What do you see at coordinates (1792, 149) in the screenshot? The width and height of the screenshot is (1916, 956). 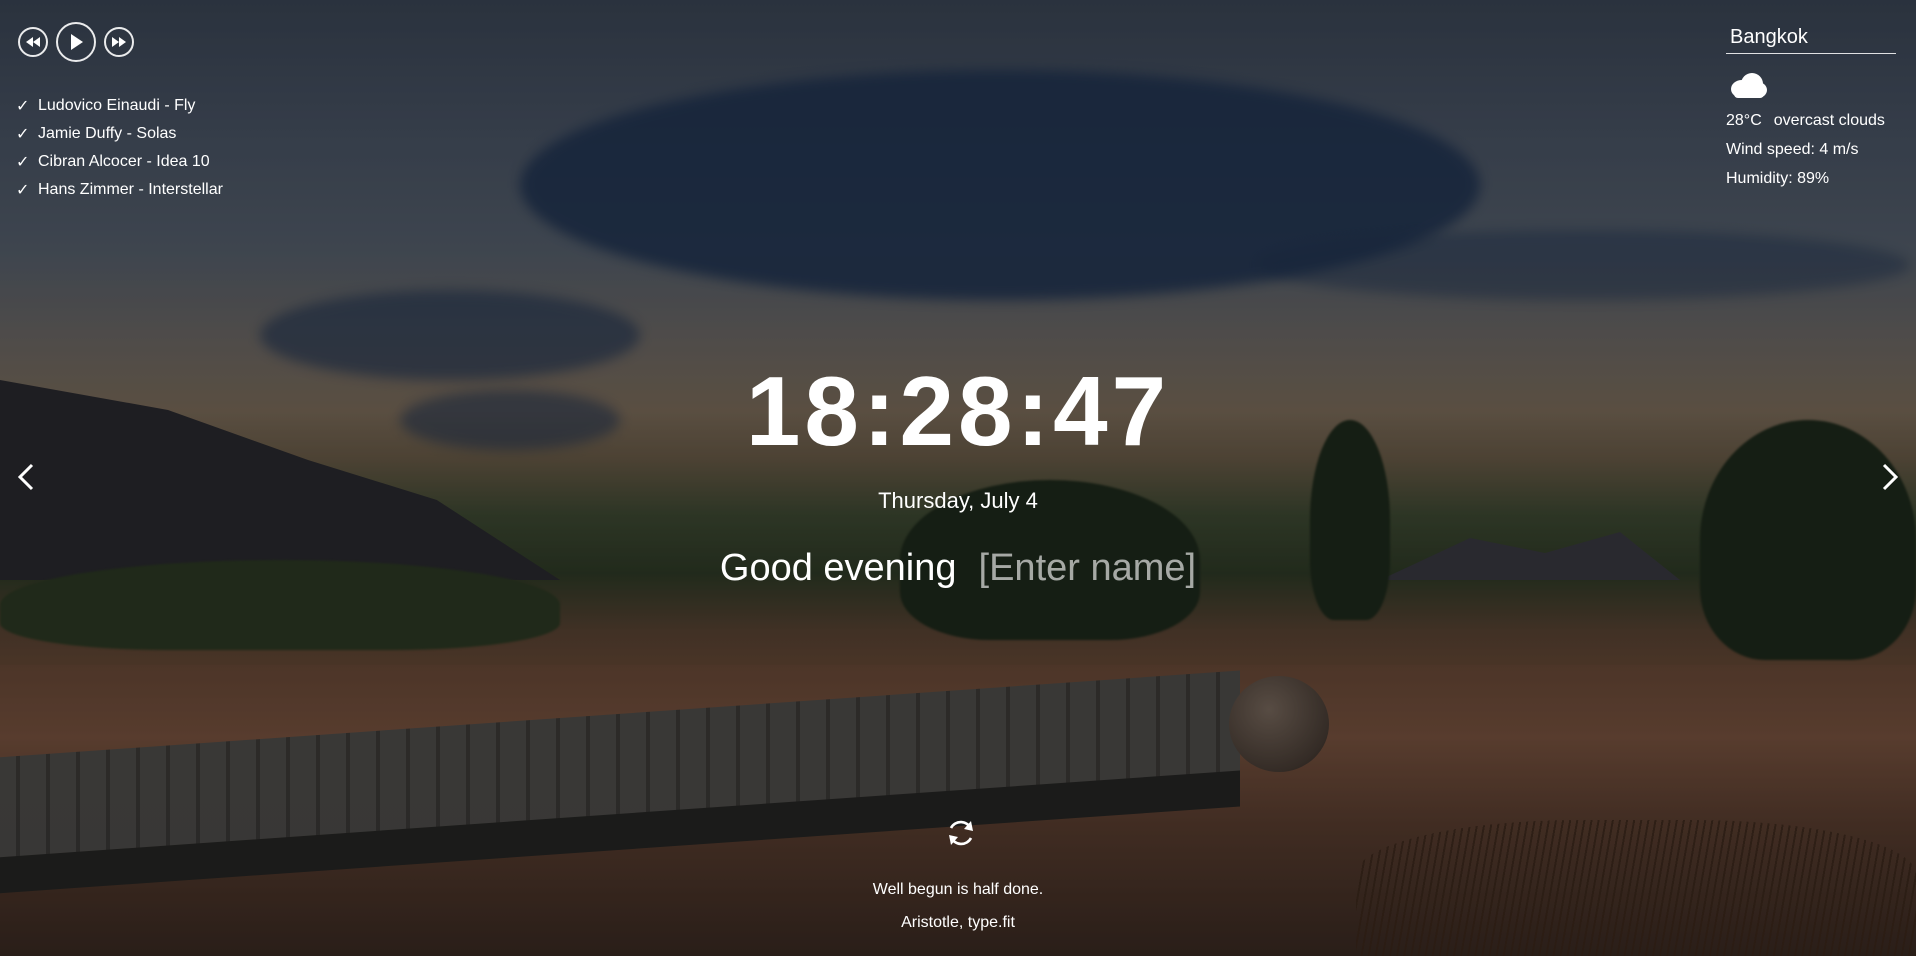 I see `wind-speed: Wind speed: 4 m/s` at bounding box center [1792, 149].